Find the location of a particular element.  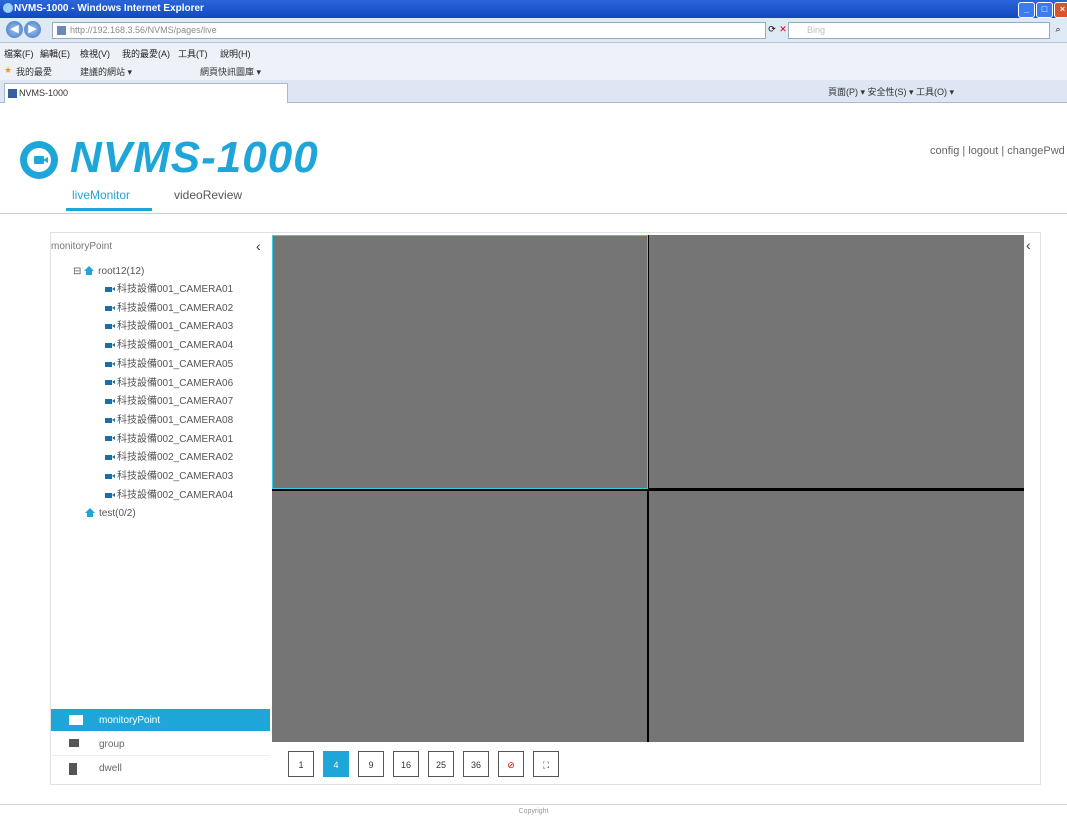

tree-camera-node: 科技設備001_CAMERA07 is located at coordinates (169, 402).